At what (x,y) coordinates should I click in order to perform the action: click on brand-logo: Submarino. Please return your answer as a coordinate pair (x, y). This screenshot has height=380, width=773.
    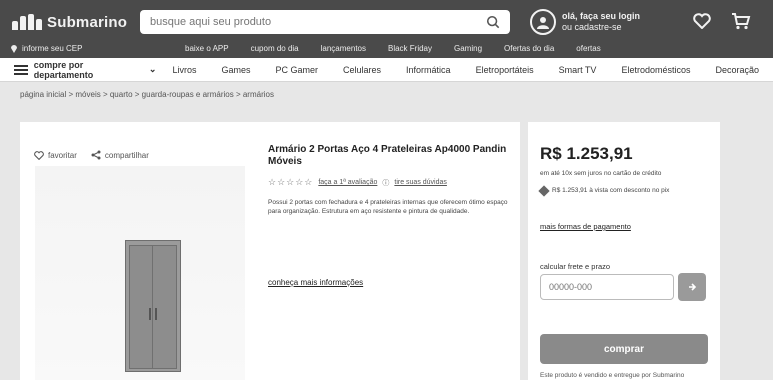
    Looking at the image, I should click on (69, 22).